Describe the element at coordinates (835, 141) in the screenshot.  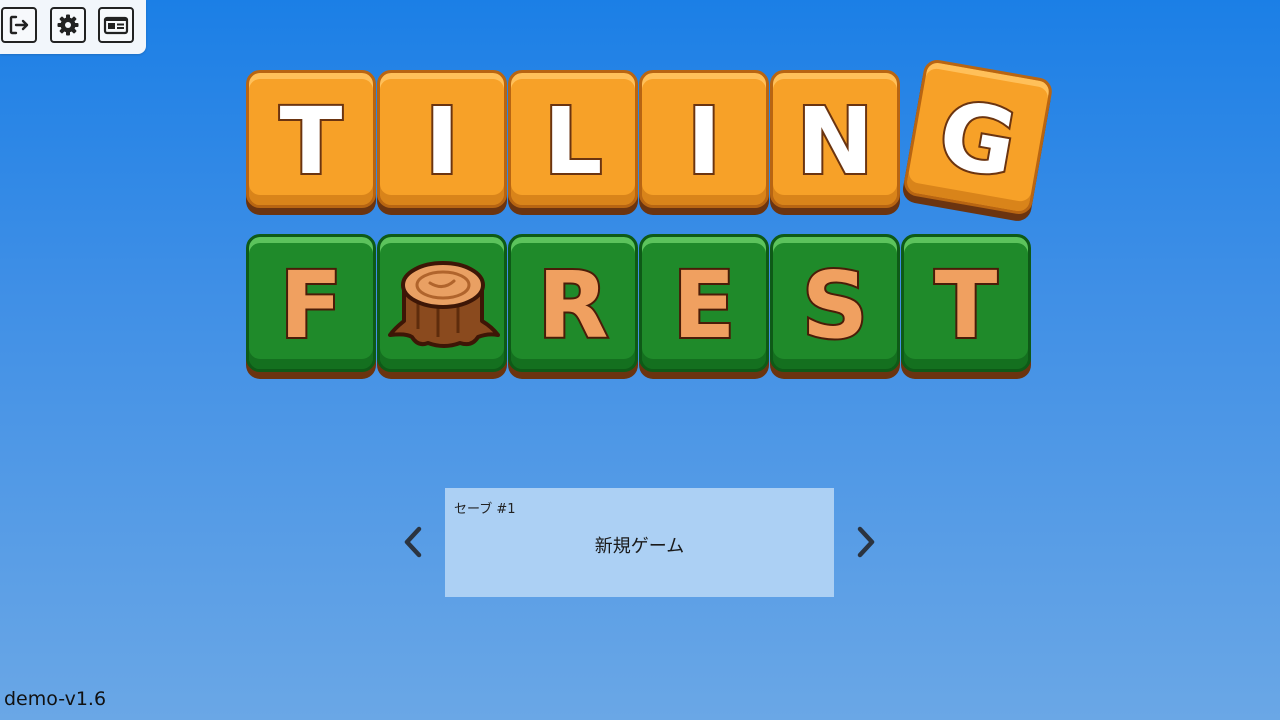
I see `title-letter: N` at that location.